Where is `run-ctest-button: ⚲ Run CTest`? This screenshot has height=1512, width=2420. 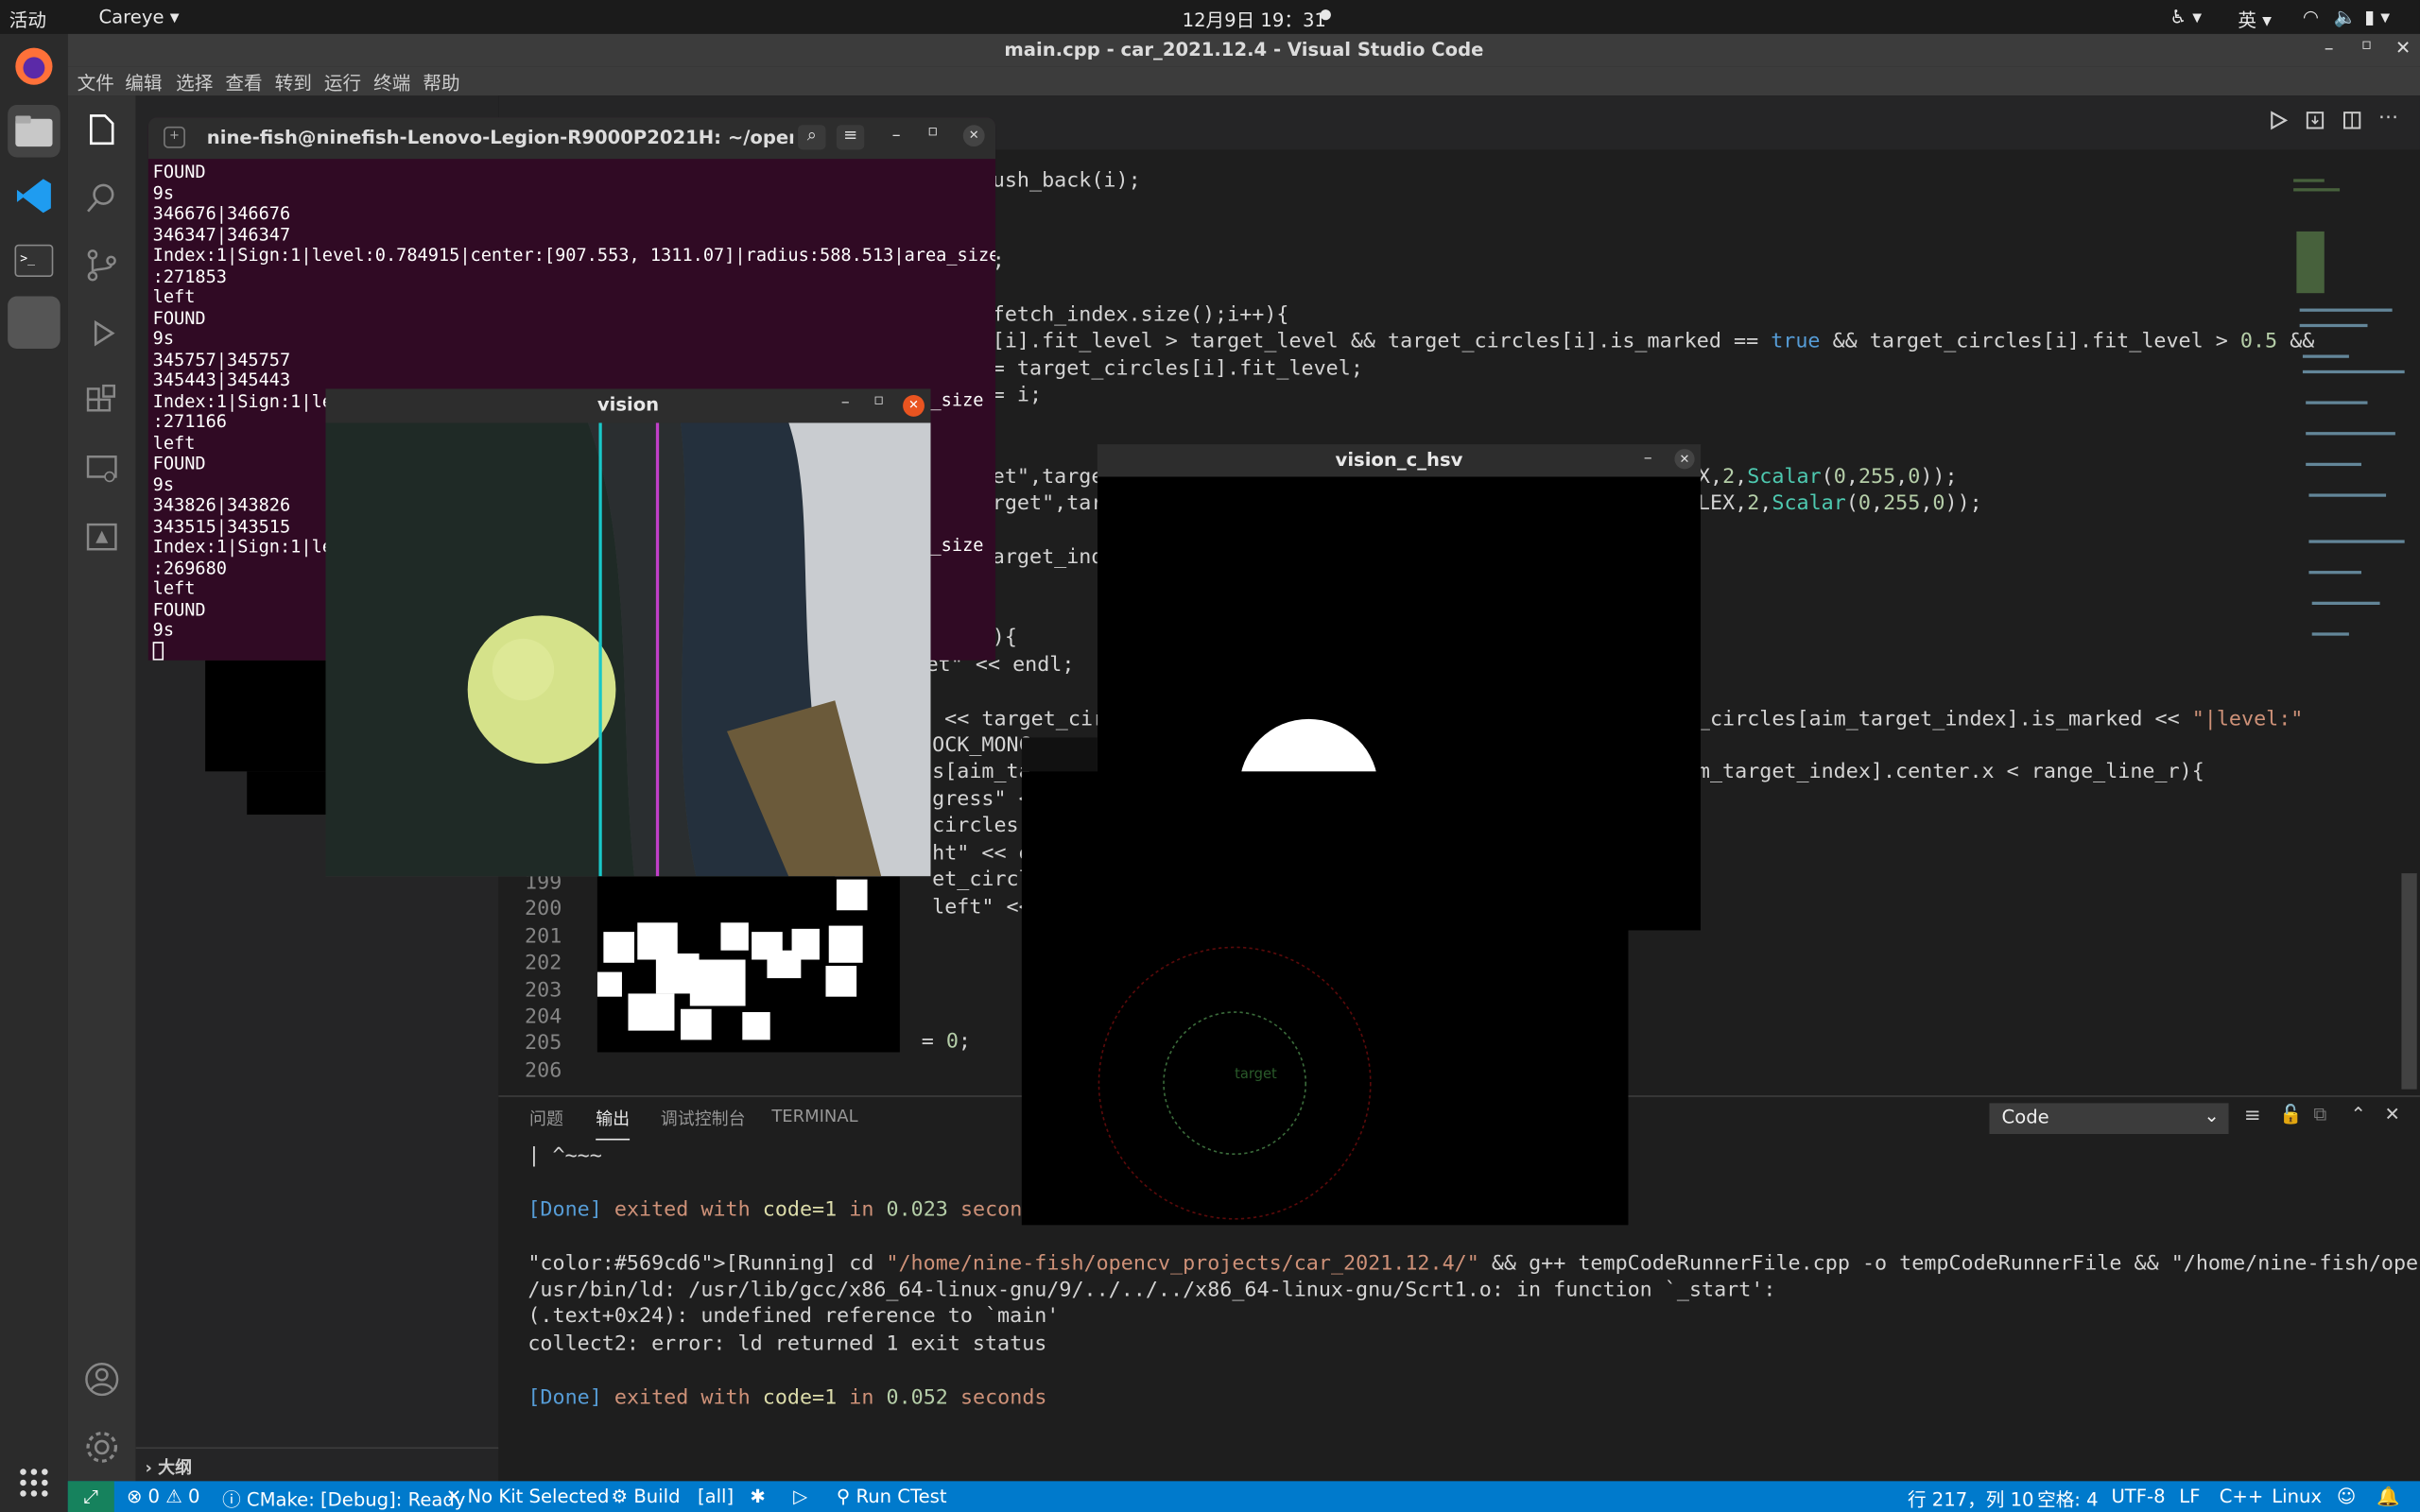 run-ctest-button: ⚲ Run CTest is located at coordinates (892, 1496).